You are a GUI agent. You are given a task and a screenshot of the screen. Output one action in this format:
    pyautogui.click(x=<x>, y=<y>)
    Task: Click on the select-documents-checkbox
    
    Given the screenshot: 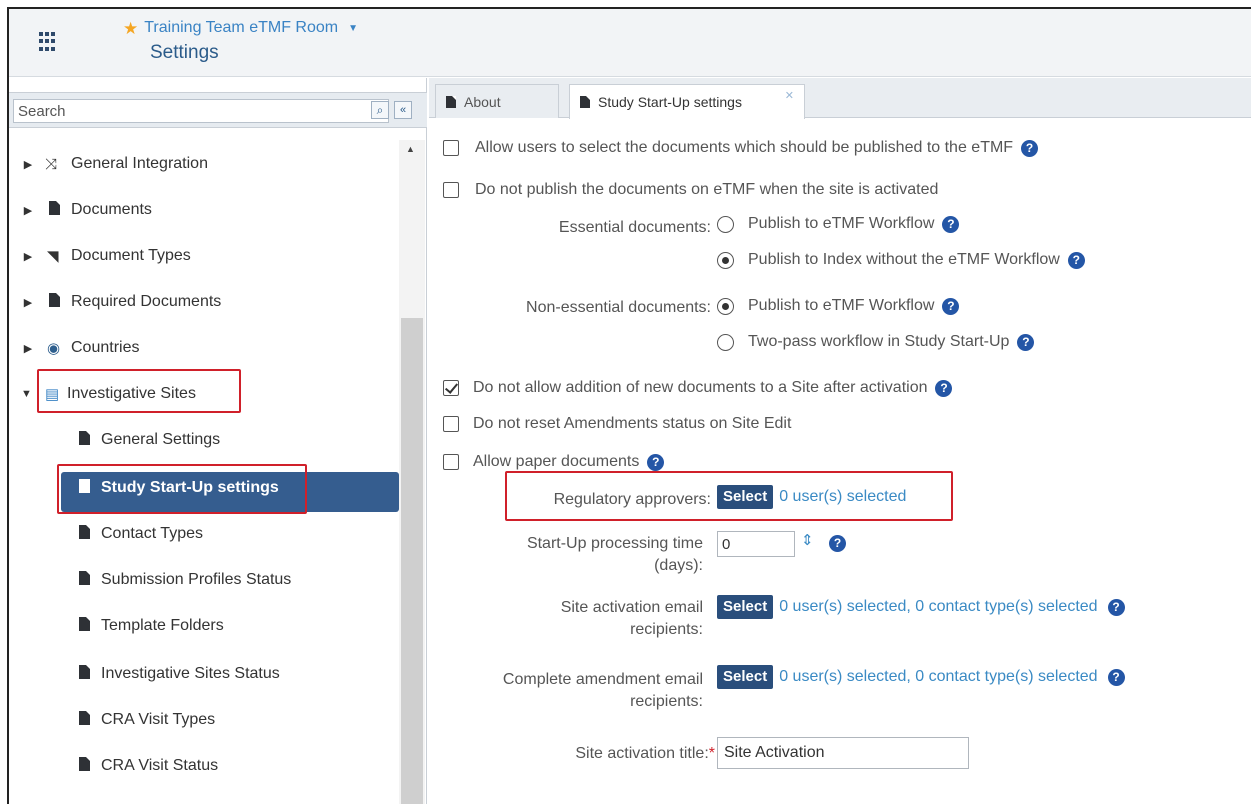 What is the action you would take?
    pyautogui.click(x=451, y=148)
    